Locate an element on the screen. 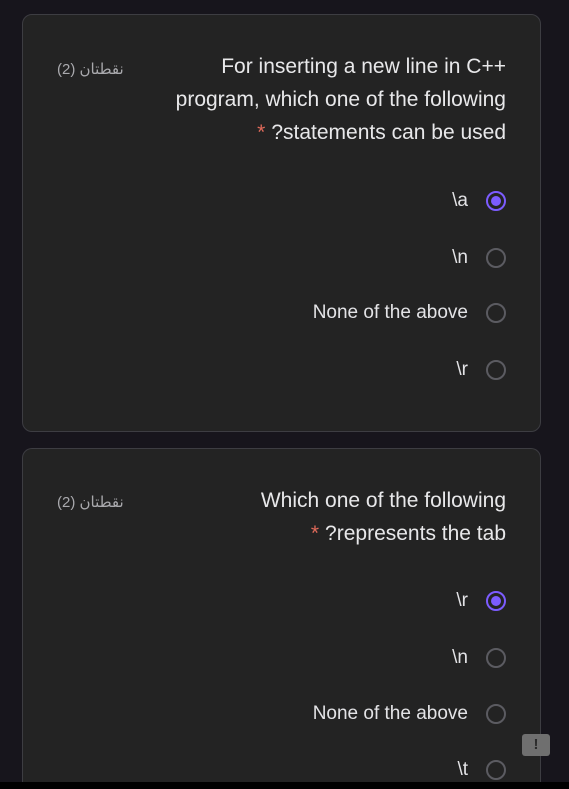  option-a: \a is located at coordinates (479, 201).